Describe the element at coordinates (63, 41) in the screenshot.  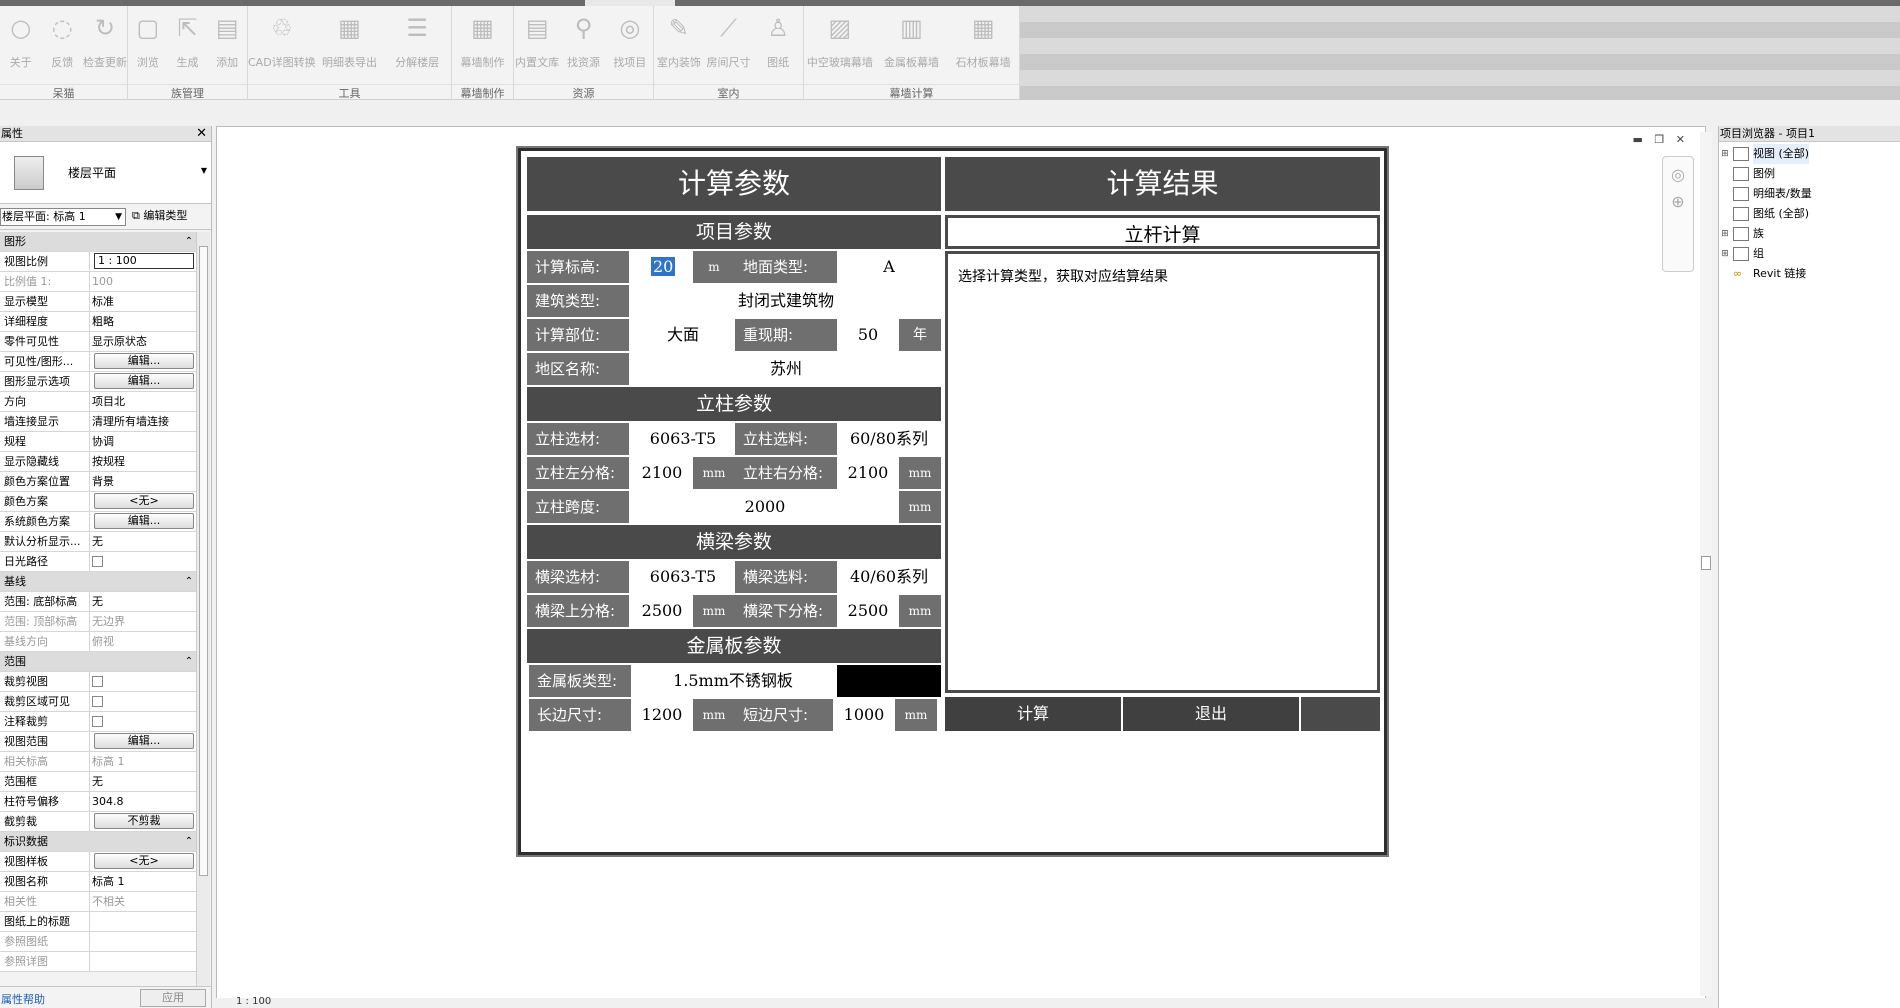
I see `feedback-button: ◌ 反馈` at that location.